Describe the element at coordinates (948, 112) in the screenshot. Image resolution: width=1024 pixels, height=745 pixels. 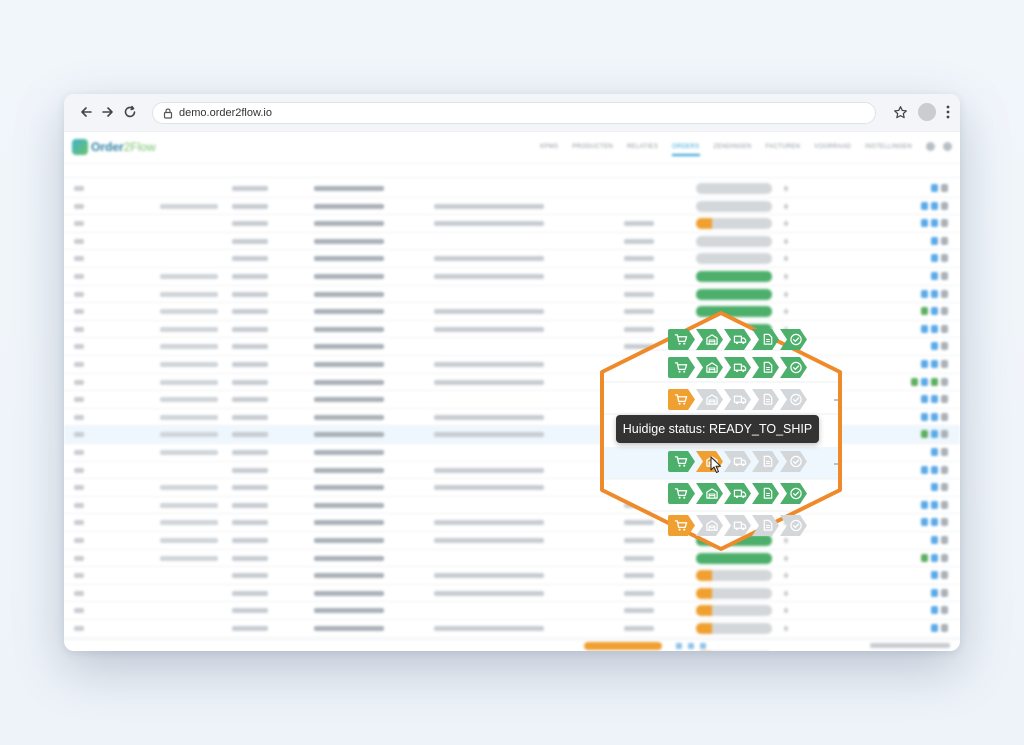
I see `more-menu-icon` at that location.